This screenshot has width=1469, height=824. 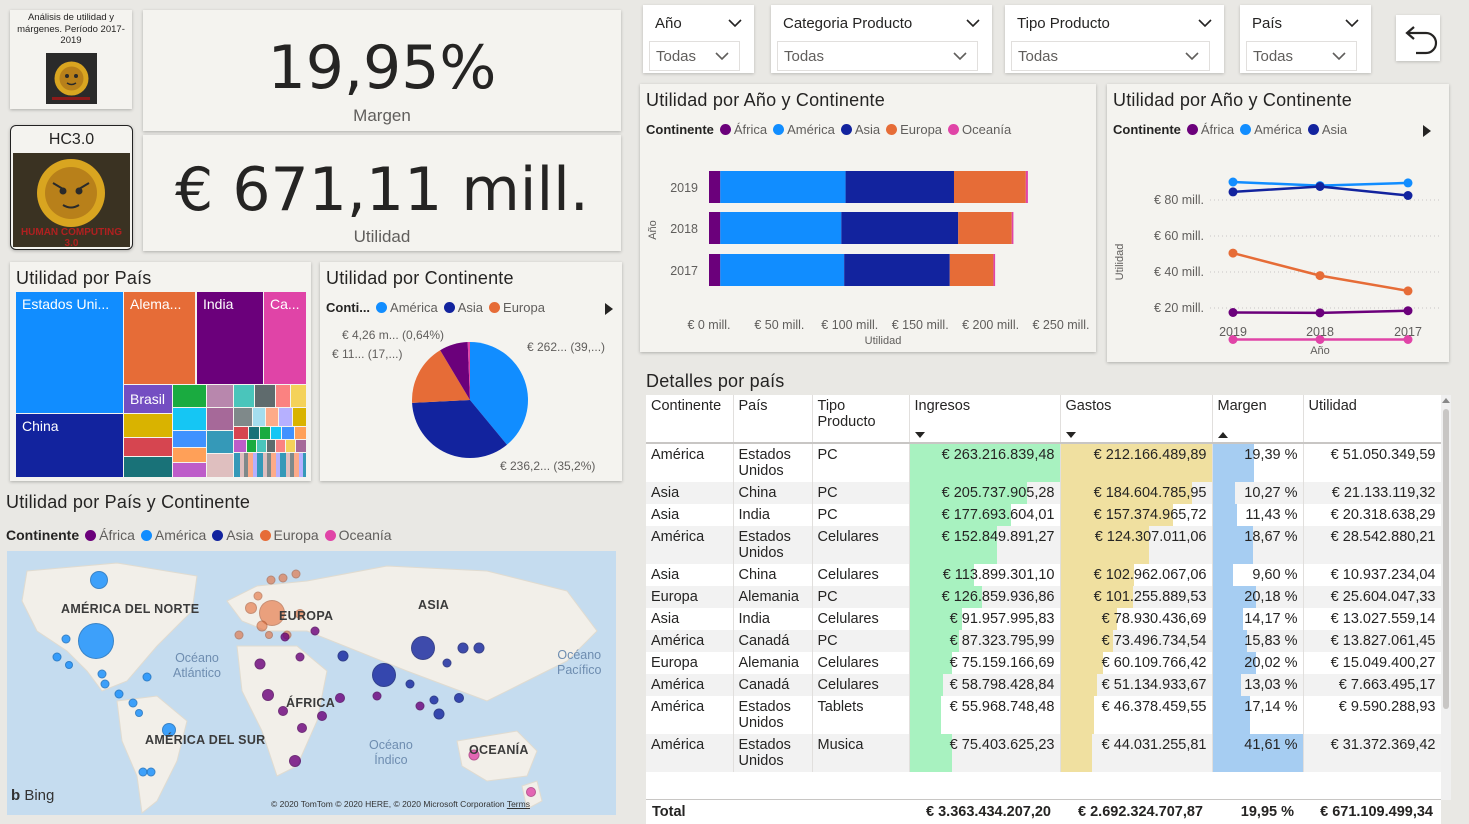 What do you see at coordinates (1305, 39) in the screenshot?
I see `slicer-country: País Todas` at bounding box center [1305, 39].